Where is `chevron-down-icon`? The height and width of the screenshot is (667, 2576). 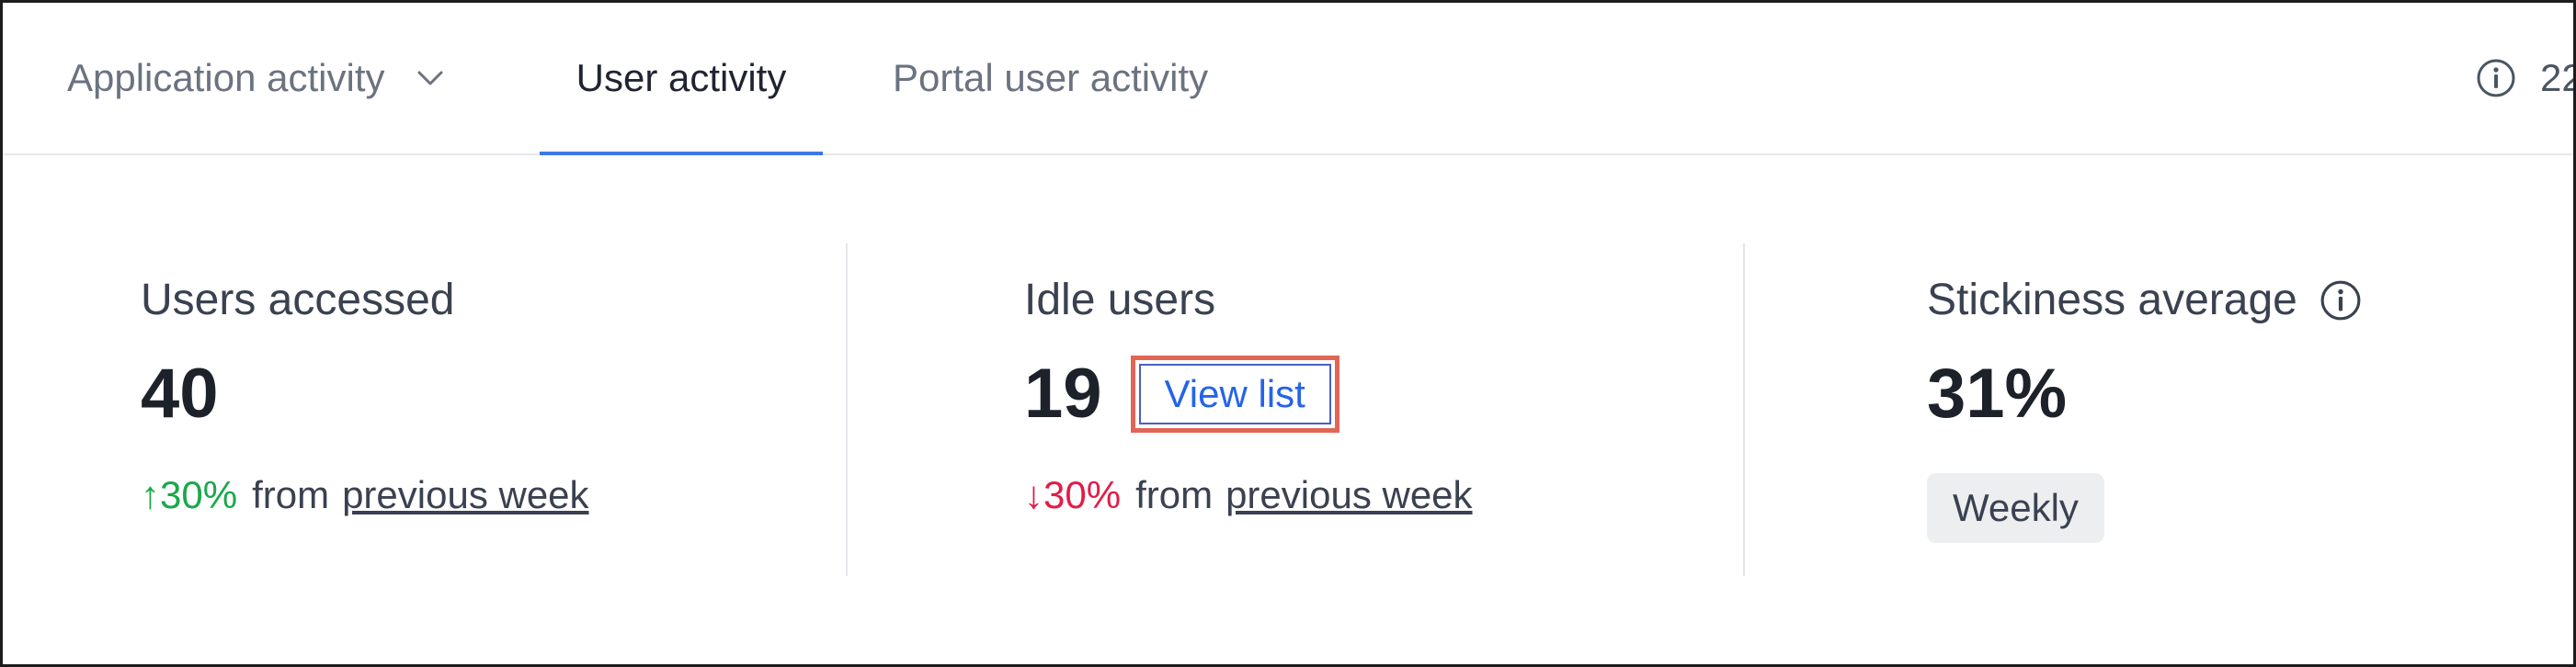 chevron-down-icon is located at coordinates (430, 78).